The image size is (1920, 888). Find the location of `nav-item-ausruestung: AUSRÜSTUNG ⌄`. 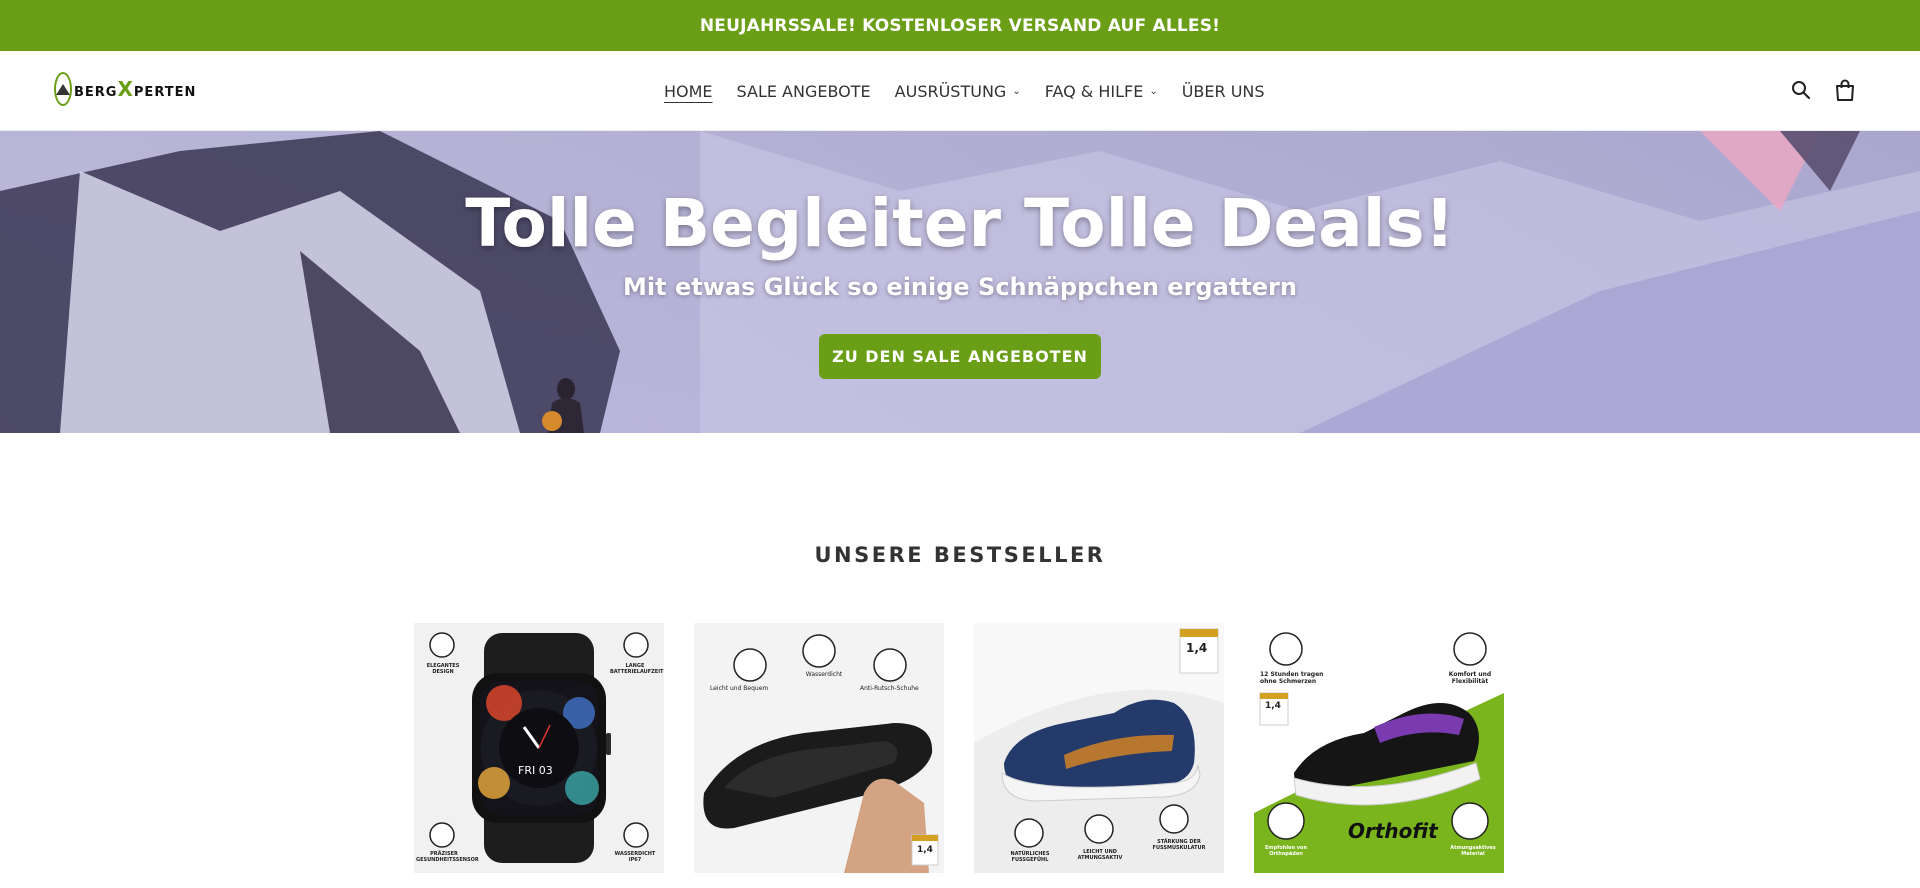

nav-item-ausruestung: AUSRÜSTUNG ⌄ is located at coordinates (958, 91).